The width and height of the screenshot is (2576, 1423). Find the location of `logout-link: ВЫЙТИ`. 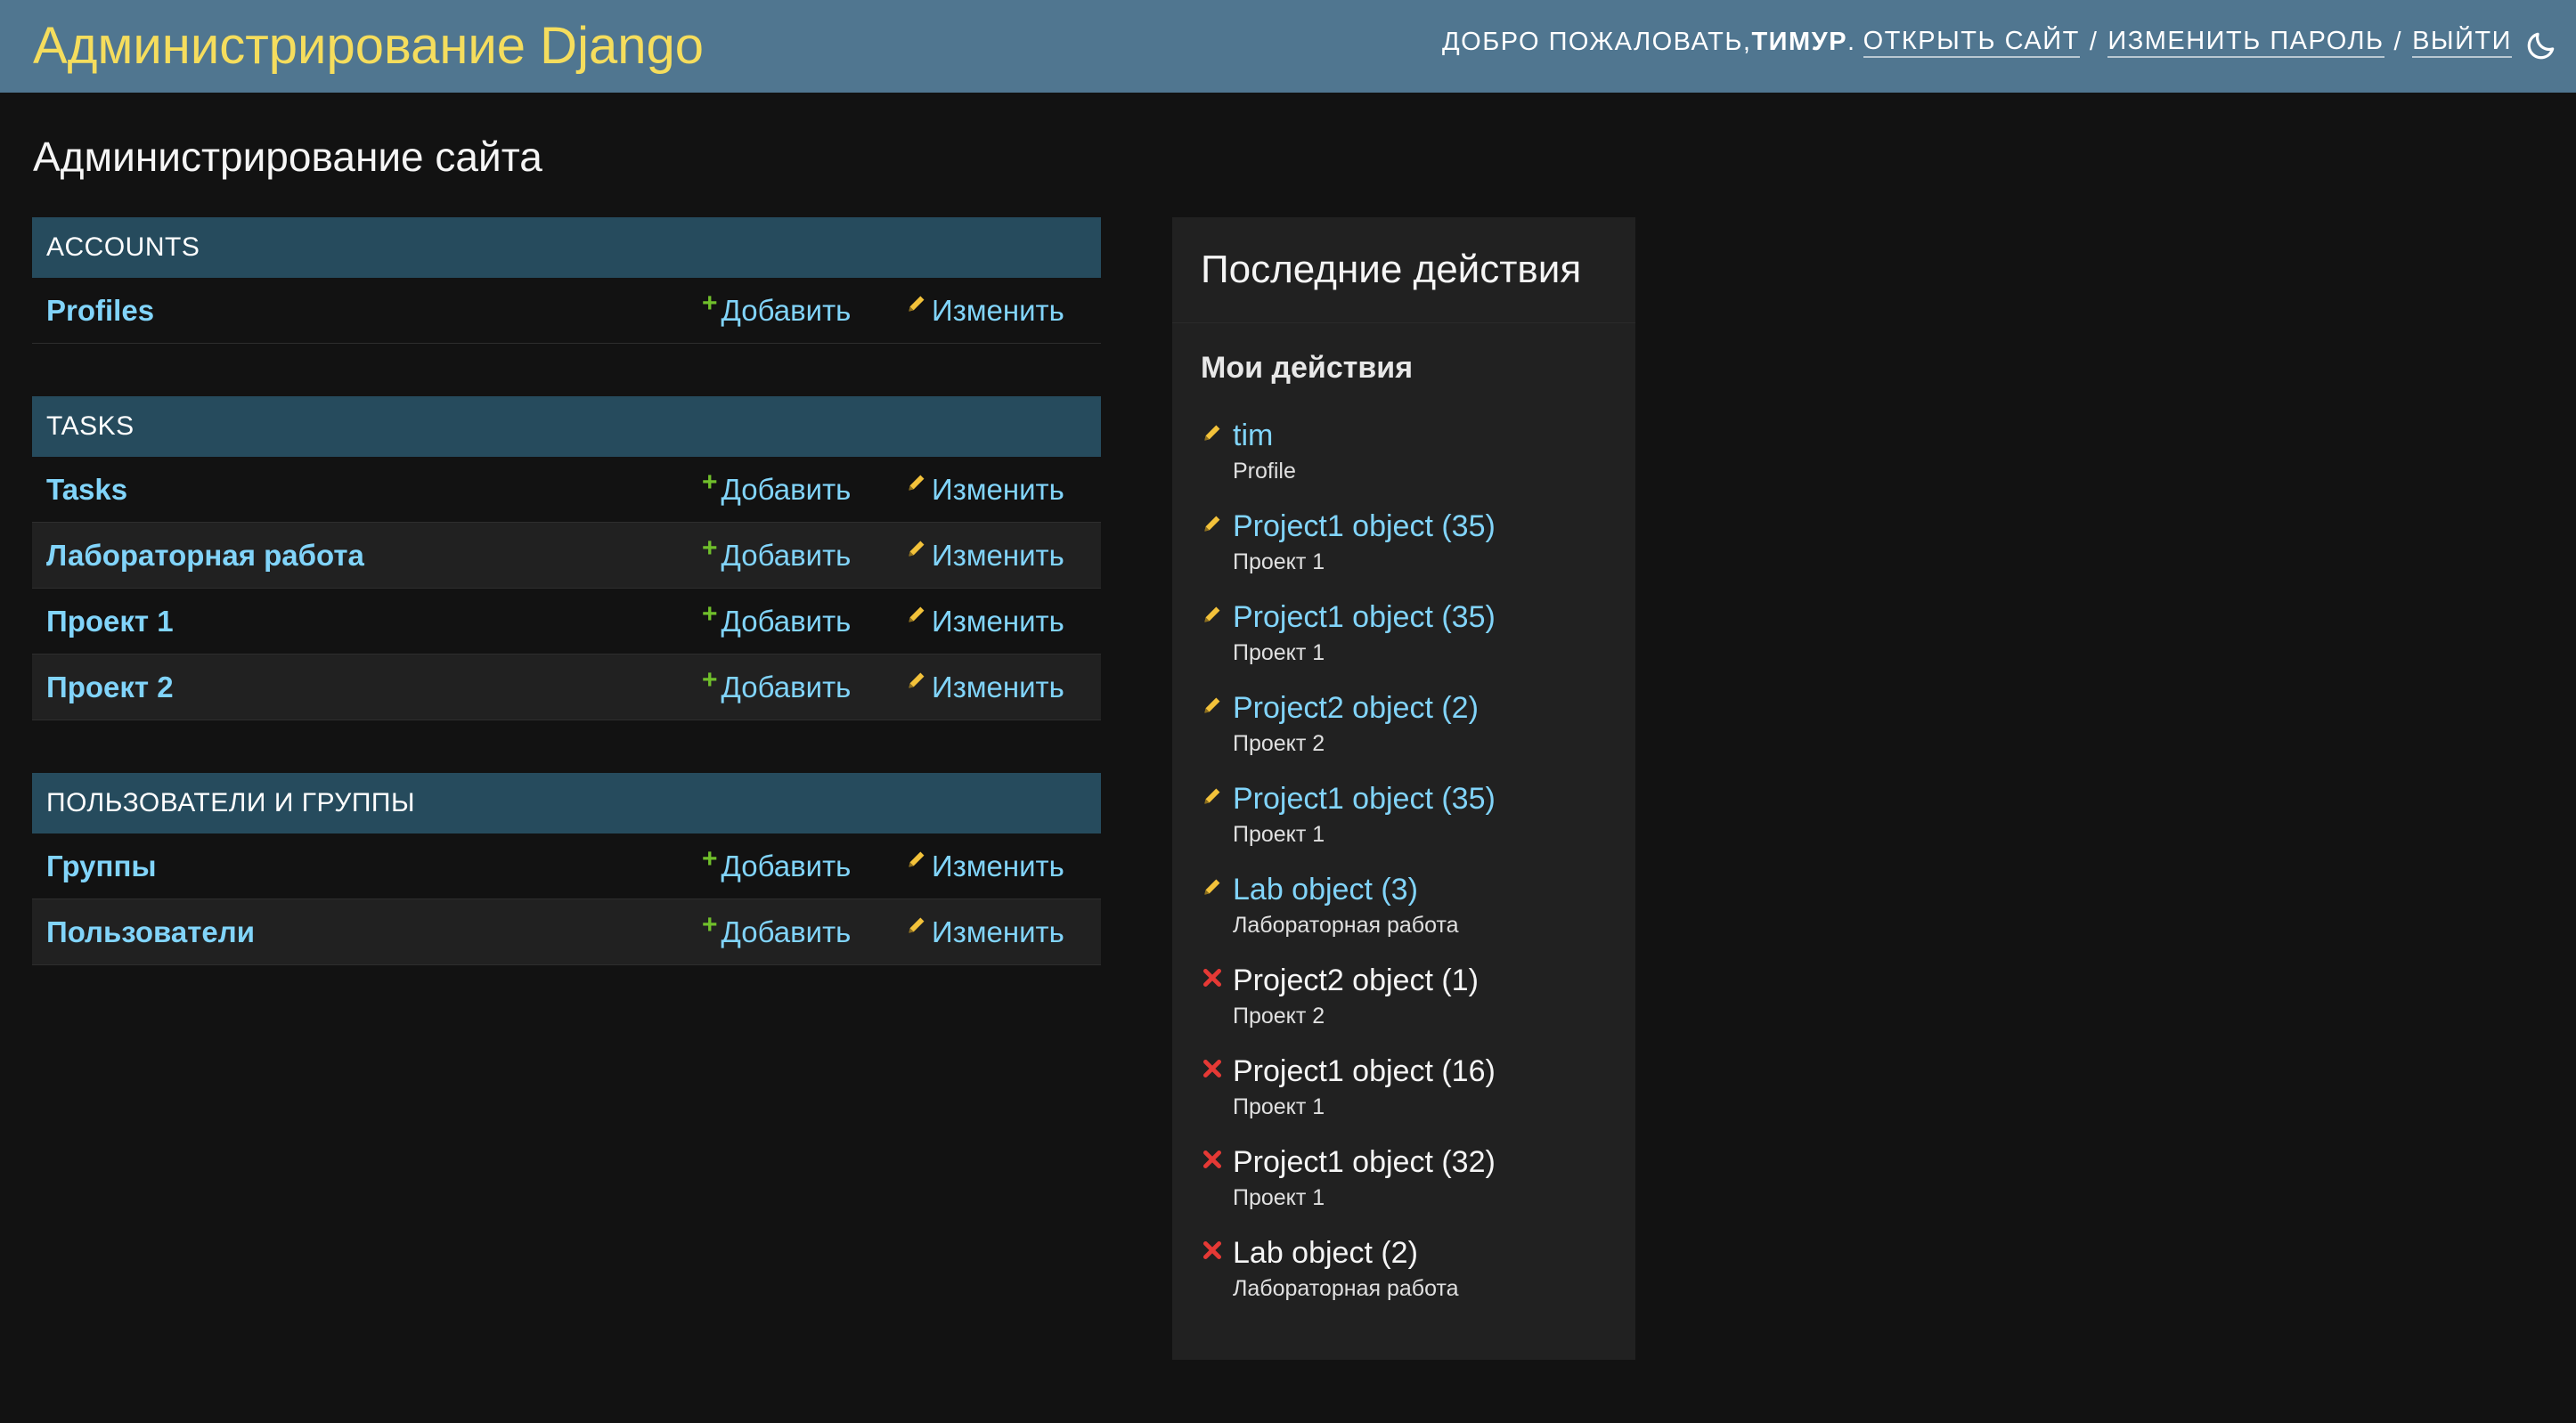

logout-link: ВЫЙТИ is located at coordinates (2462, 42).